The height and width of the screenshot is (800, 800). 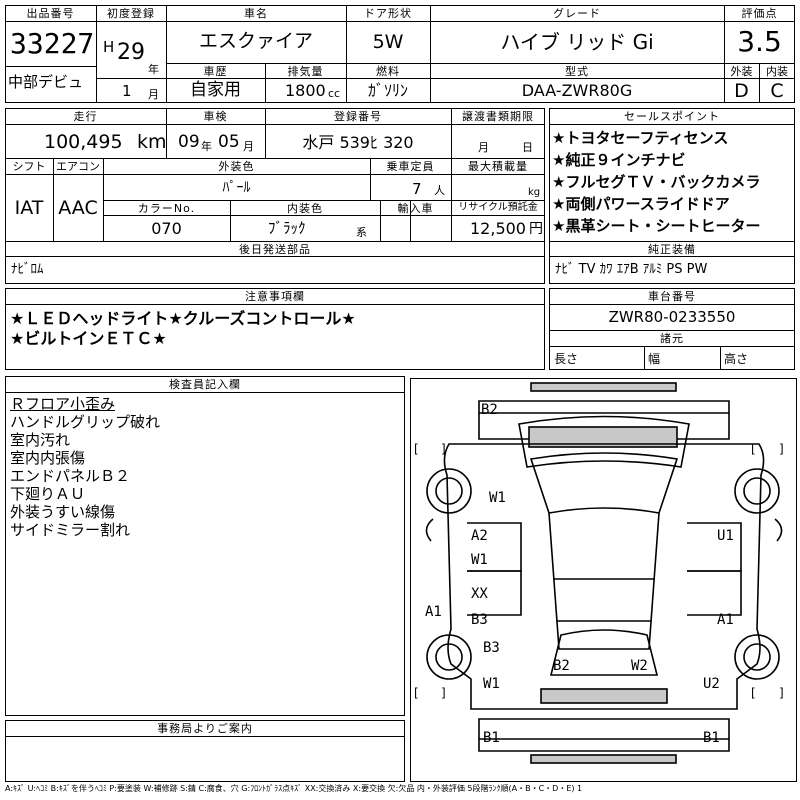 I want to click on score-label: 評価点, so click(x=759, y=13).